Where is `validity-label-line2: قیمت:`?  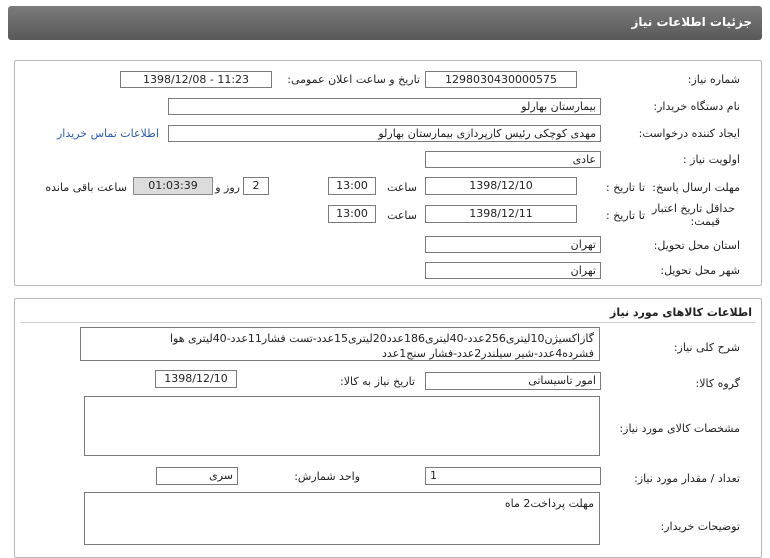
validity-label-line2: قیمت: is located at coordinates (705, 221).